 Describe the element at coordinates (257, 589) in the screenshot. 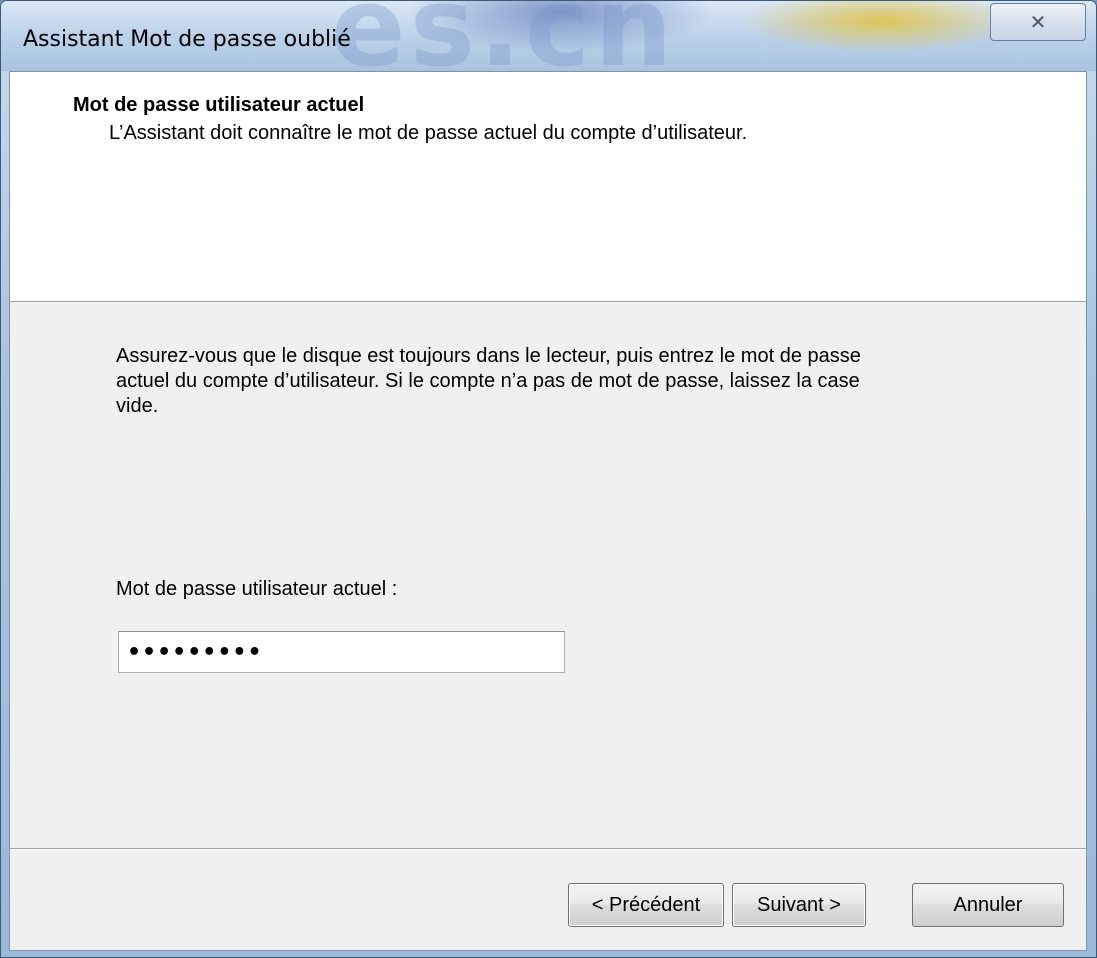

I see `password-label: Mot de passe utilisateur actuel :` at that location.